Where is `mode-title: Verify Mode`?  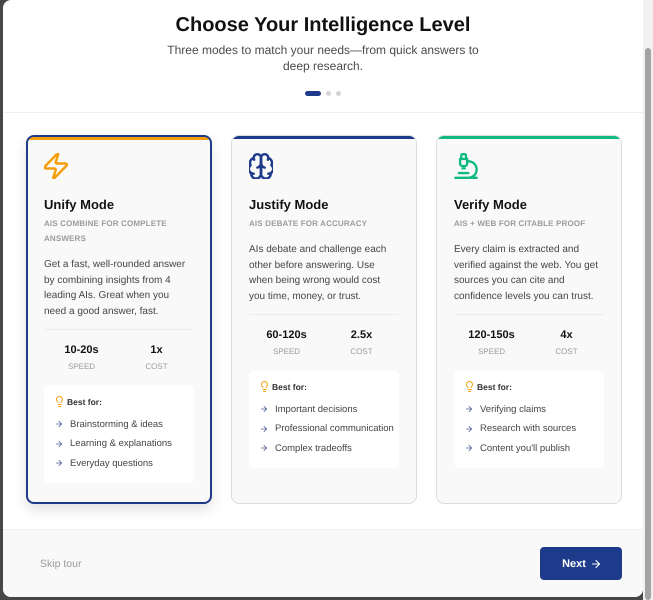 mode-title: Verify Mode is located at coordinates (491, 204).